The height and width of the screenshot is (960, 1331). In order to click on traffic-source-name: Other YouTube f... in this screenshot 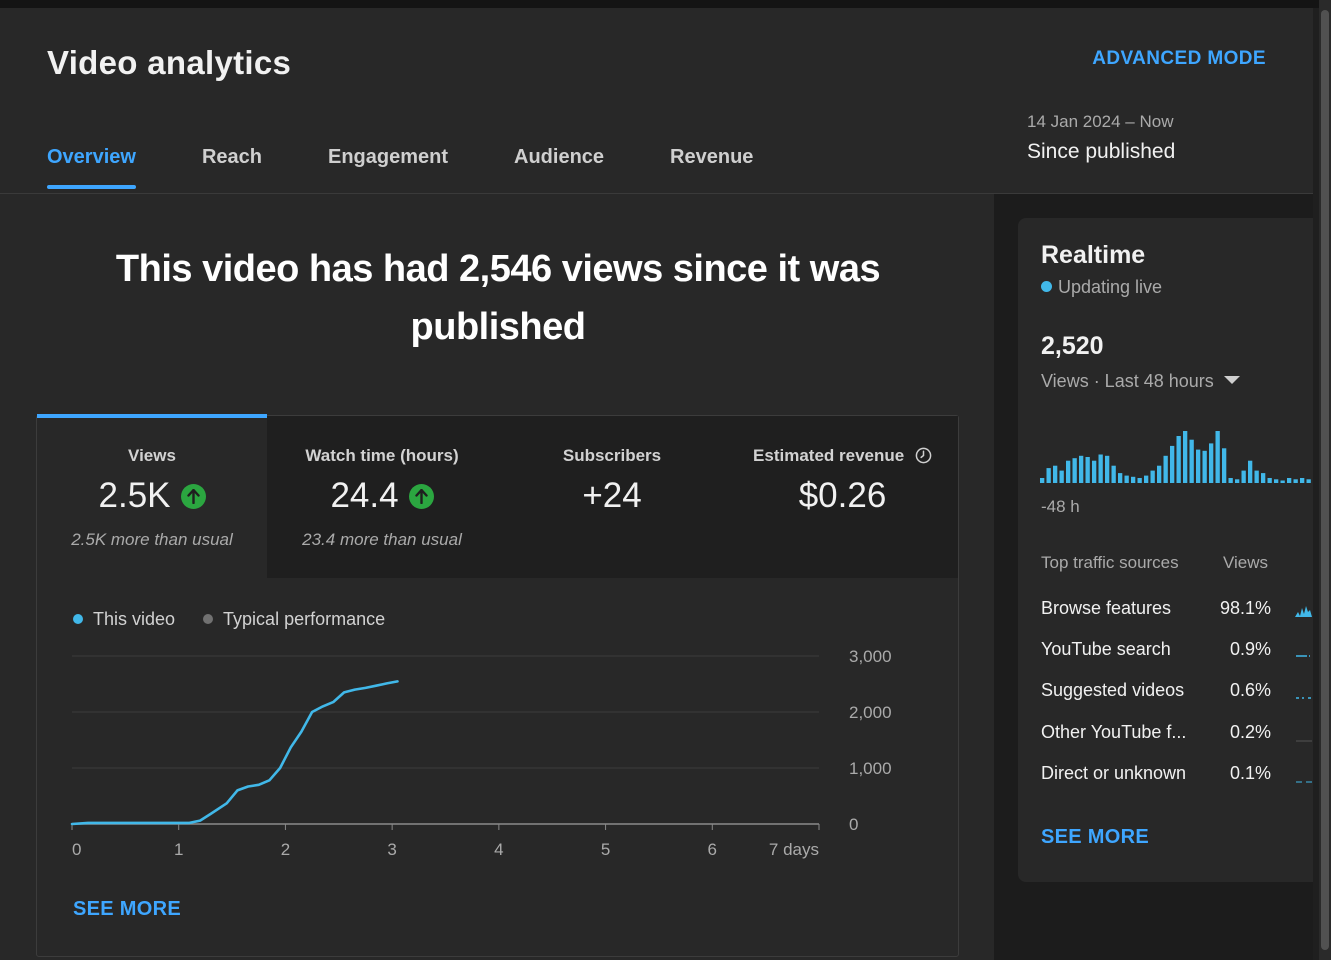, I will do `click(1114, 732)`.